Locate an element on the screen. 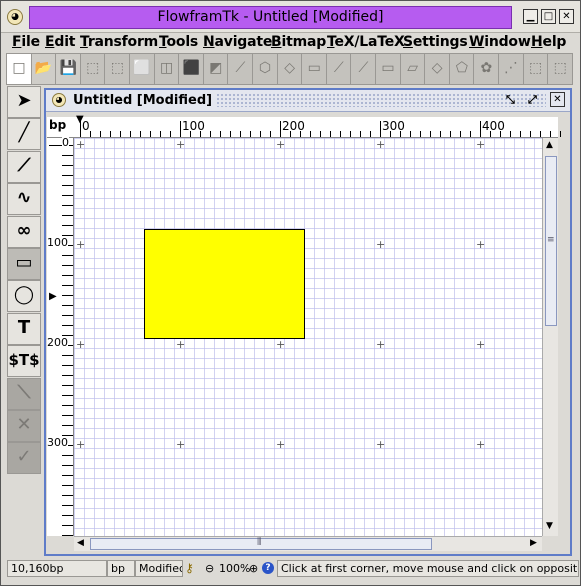 The width and height of the screenshot is (581, 586). menu-transform: Transform is located at coordinates (119, 42).